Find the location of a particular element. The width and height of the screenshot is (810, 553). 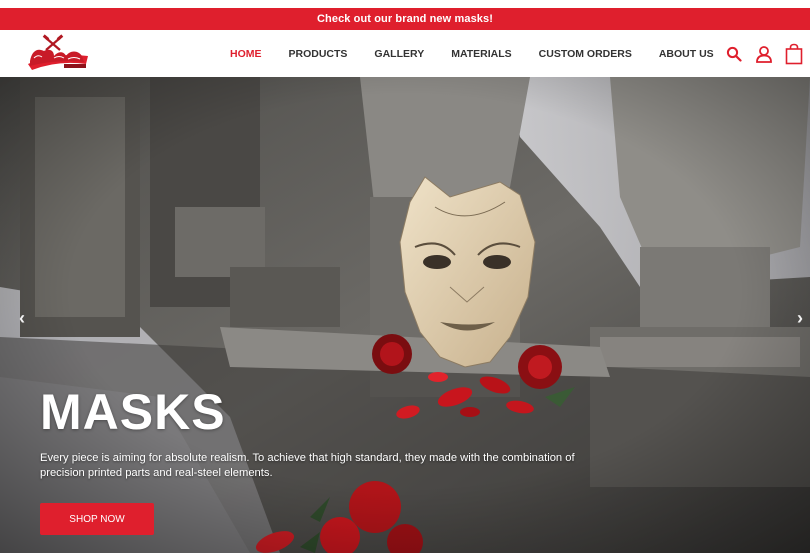

slider-prev-arrow: ‹ is located at coordinates (22, 318).